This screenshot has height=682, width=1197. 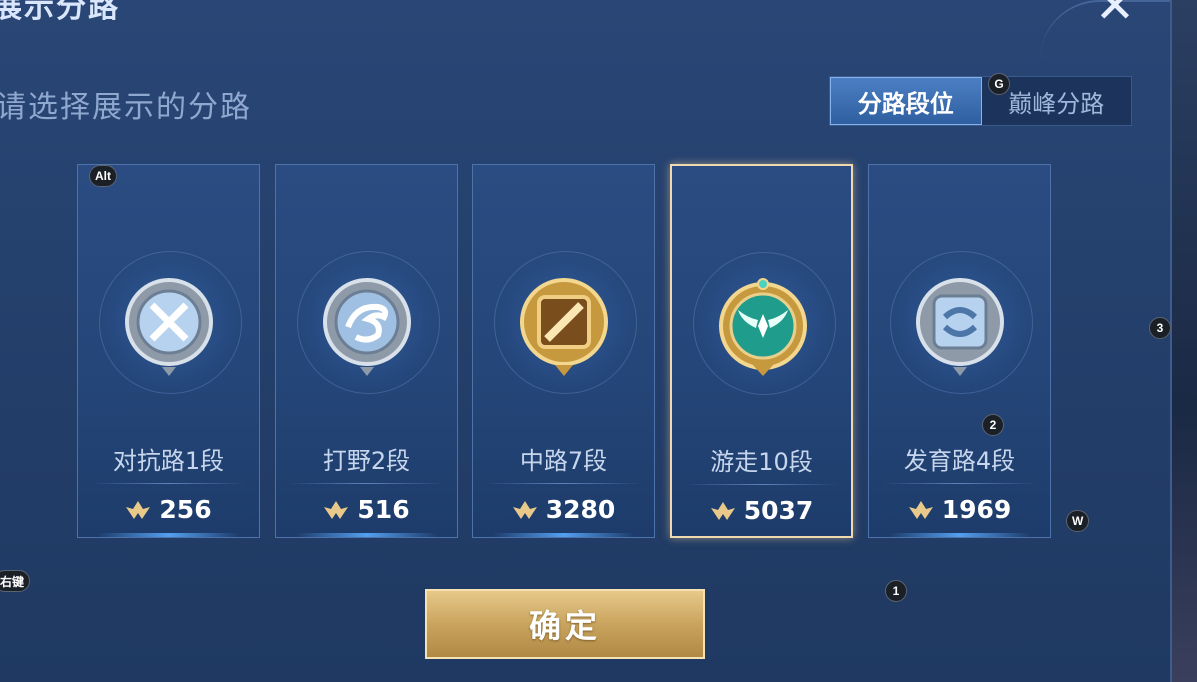 I want to click on score-value: 256, so click(x=185, y=509).